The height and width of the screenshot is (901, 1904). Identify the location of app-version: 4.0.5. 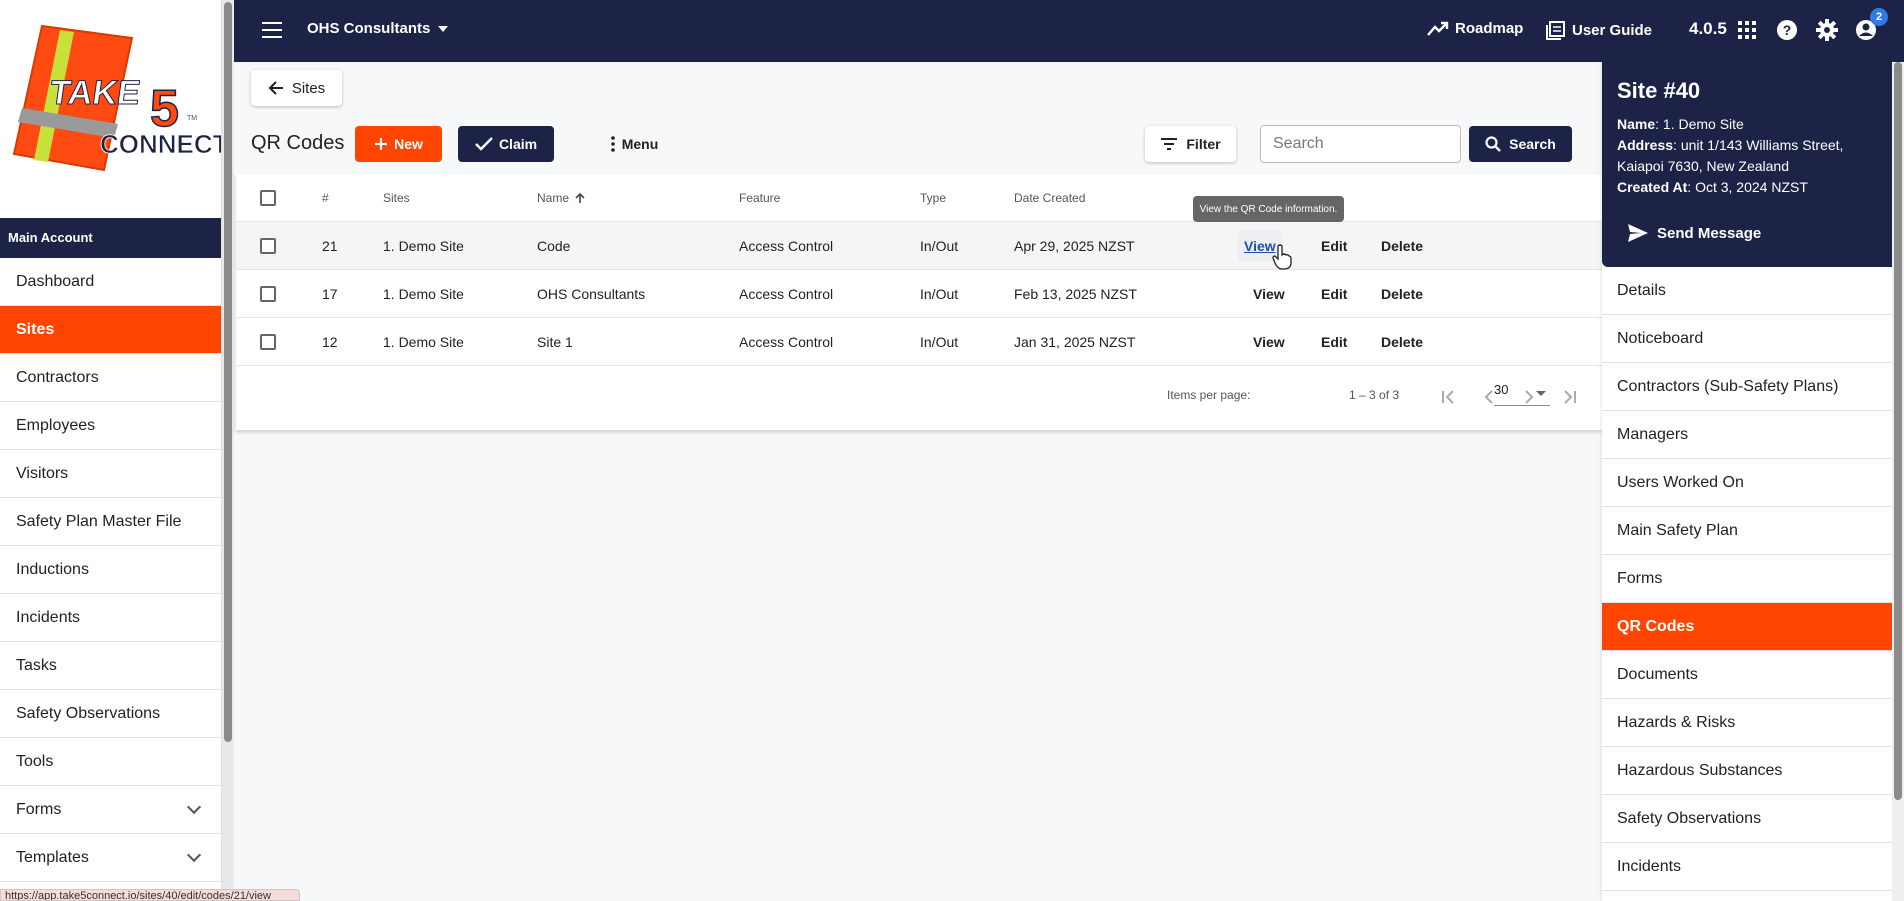
(1708, 28).